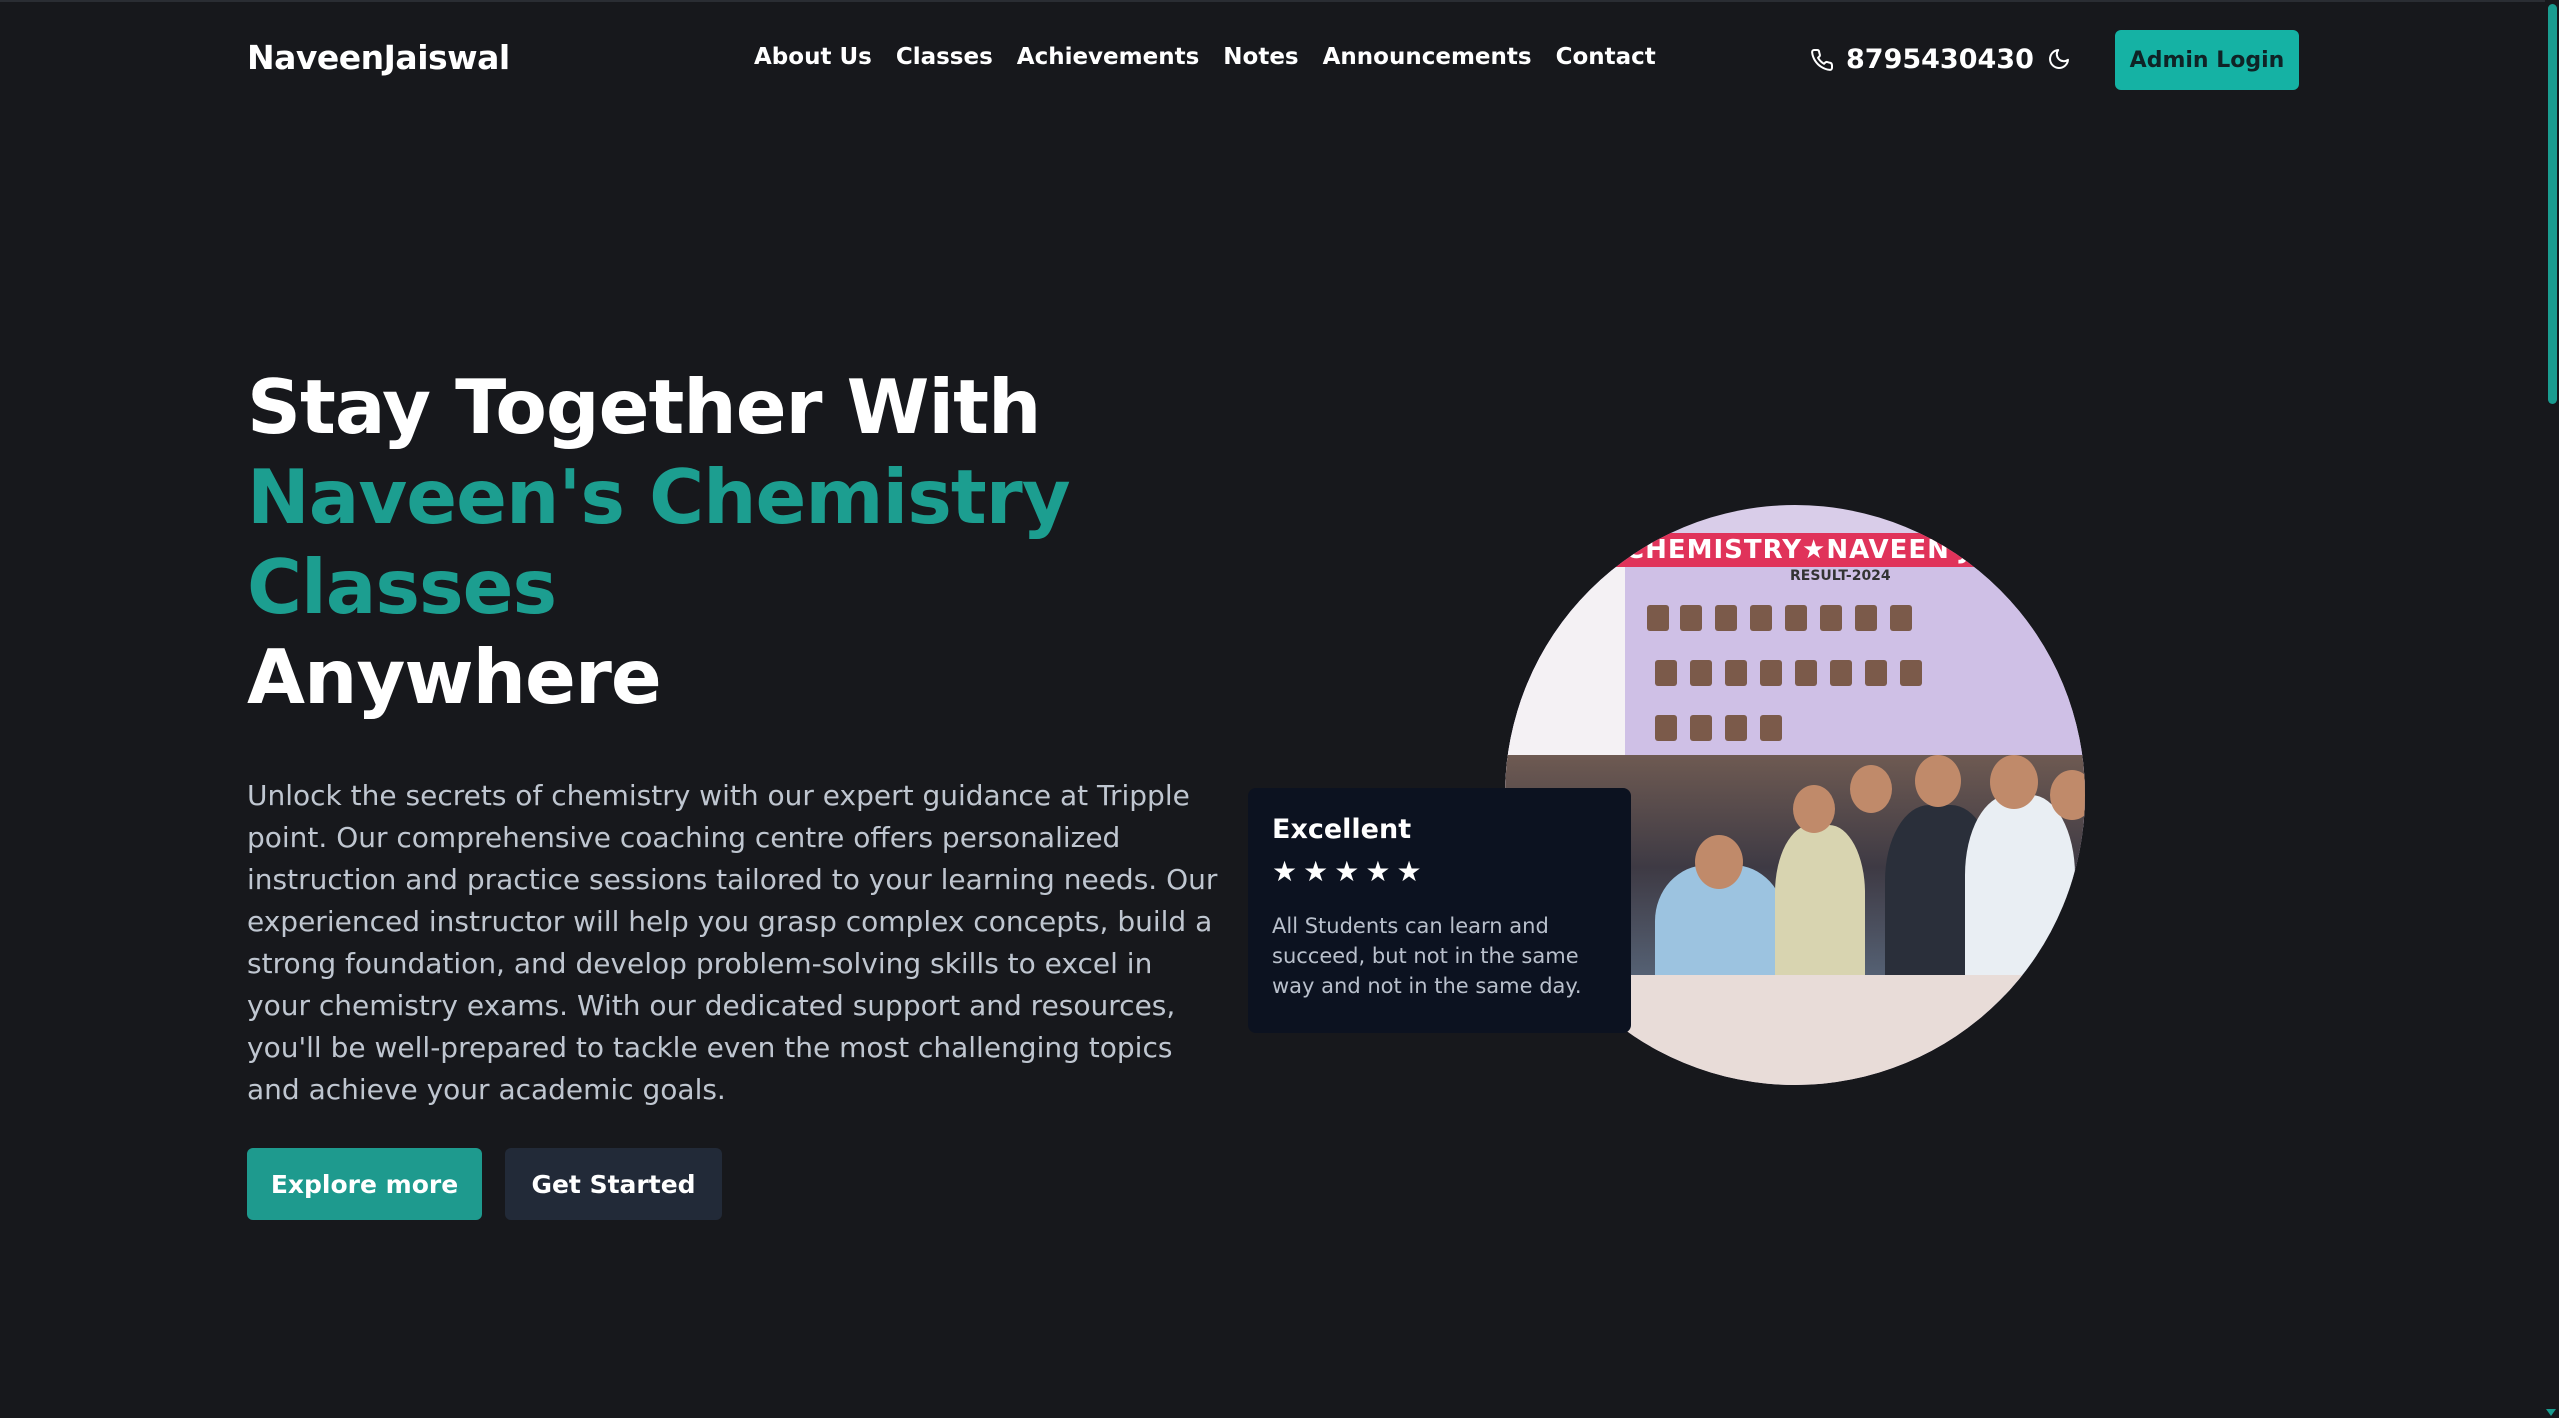 The width and height of the screenshot is (2559, 1418). What do you see at coordinates (1439, 872) in the screenshot?
I see `rating-stars: ★ ★ ★ ★ ★` at bounding box center [1439, 872].